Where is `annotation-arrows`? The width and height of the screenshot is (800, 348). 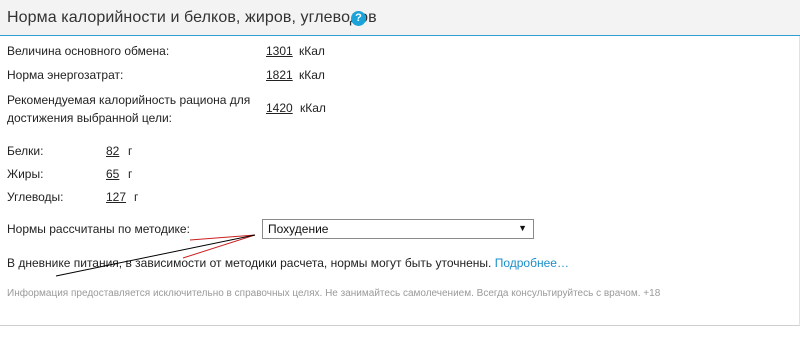 annotation-arrows is located at coordinates (155, 255).